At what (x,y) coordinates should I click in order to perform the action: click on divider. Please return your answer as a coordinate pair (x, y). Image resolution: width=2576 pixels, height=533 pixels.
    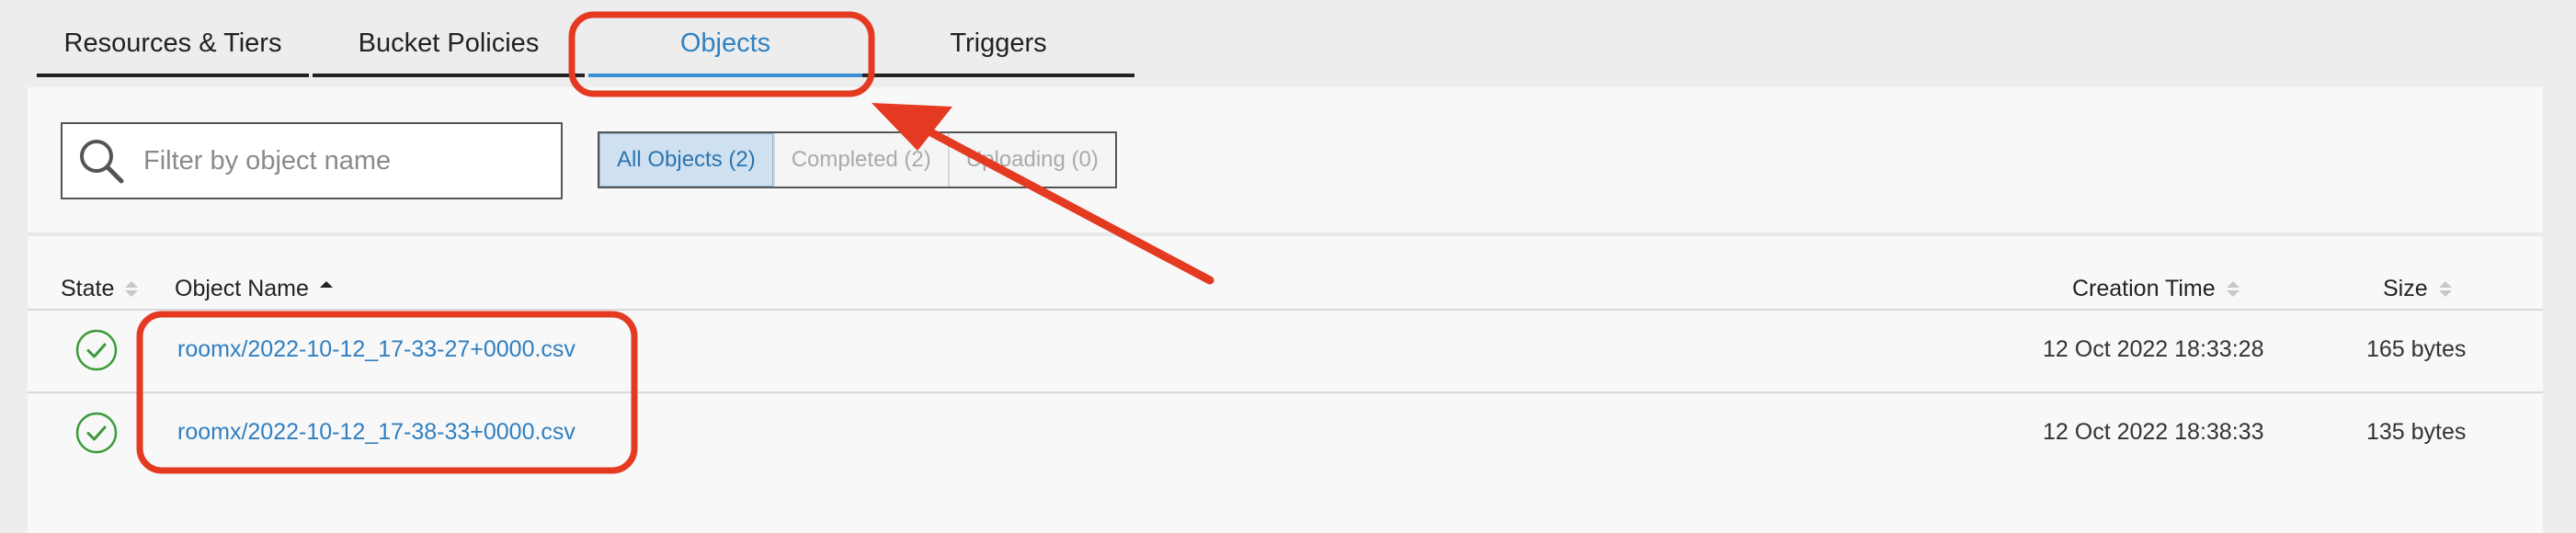
    Looking at the image, I should click on (1285, 234).